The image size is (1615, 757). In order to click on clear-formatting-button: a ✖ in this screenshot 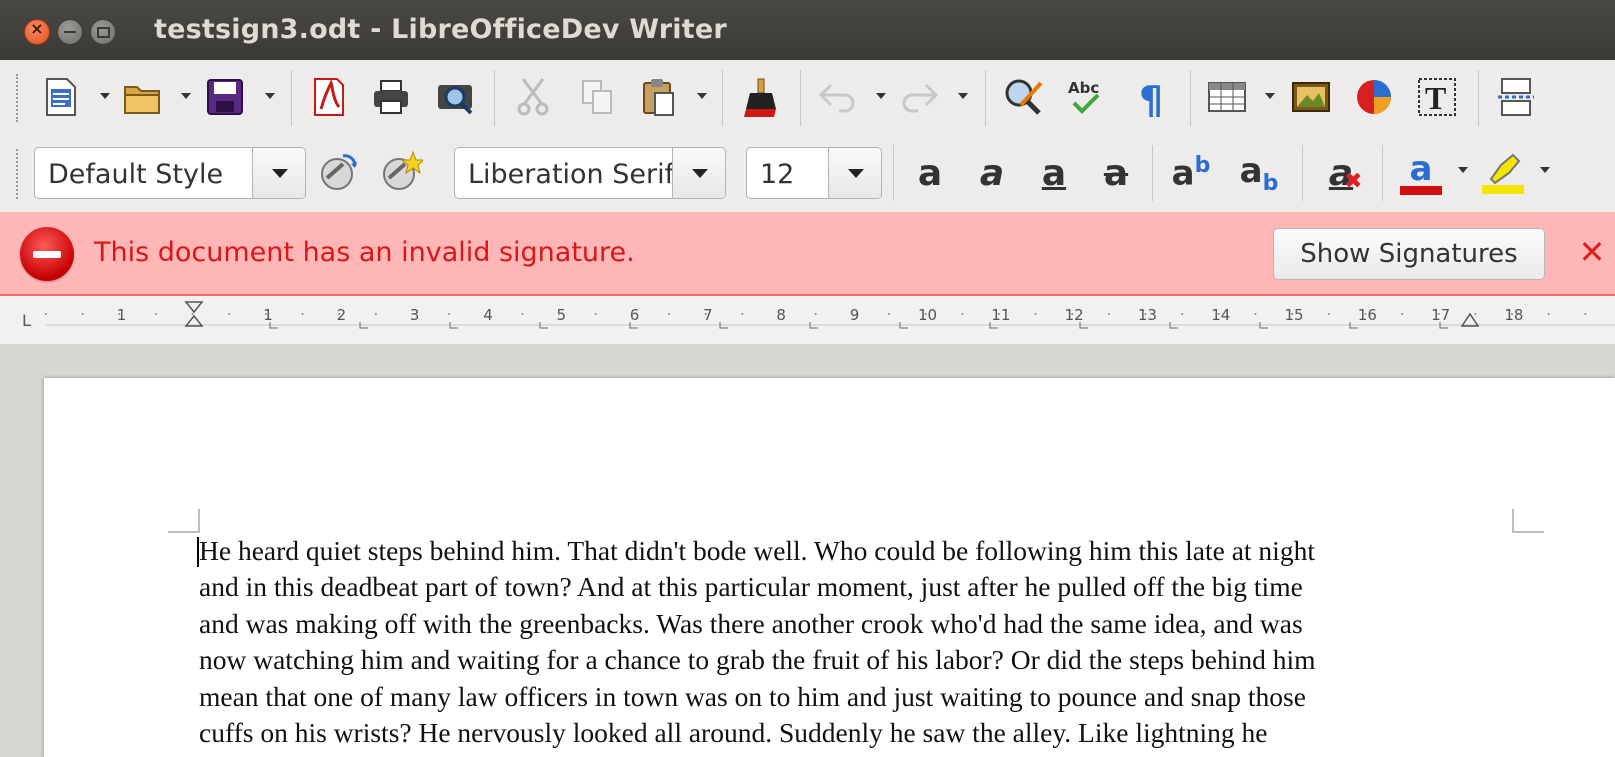, I will do `click(1341, 173)`.